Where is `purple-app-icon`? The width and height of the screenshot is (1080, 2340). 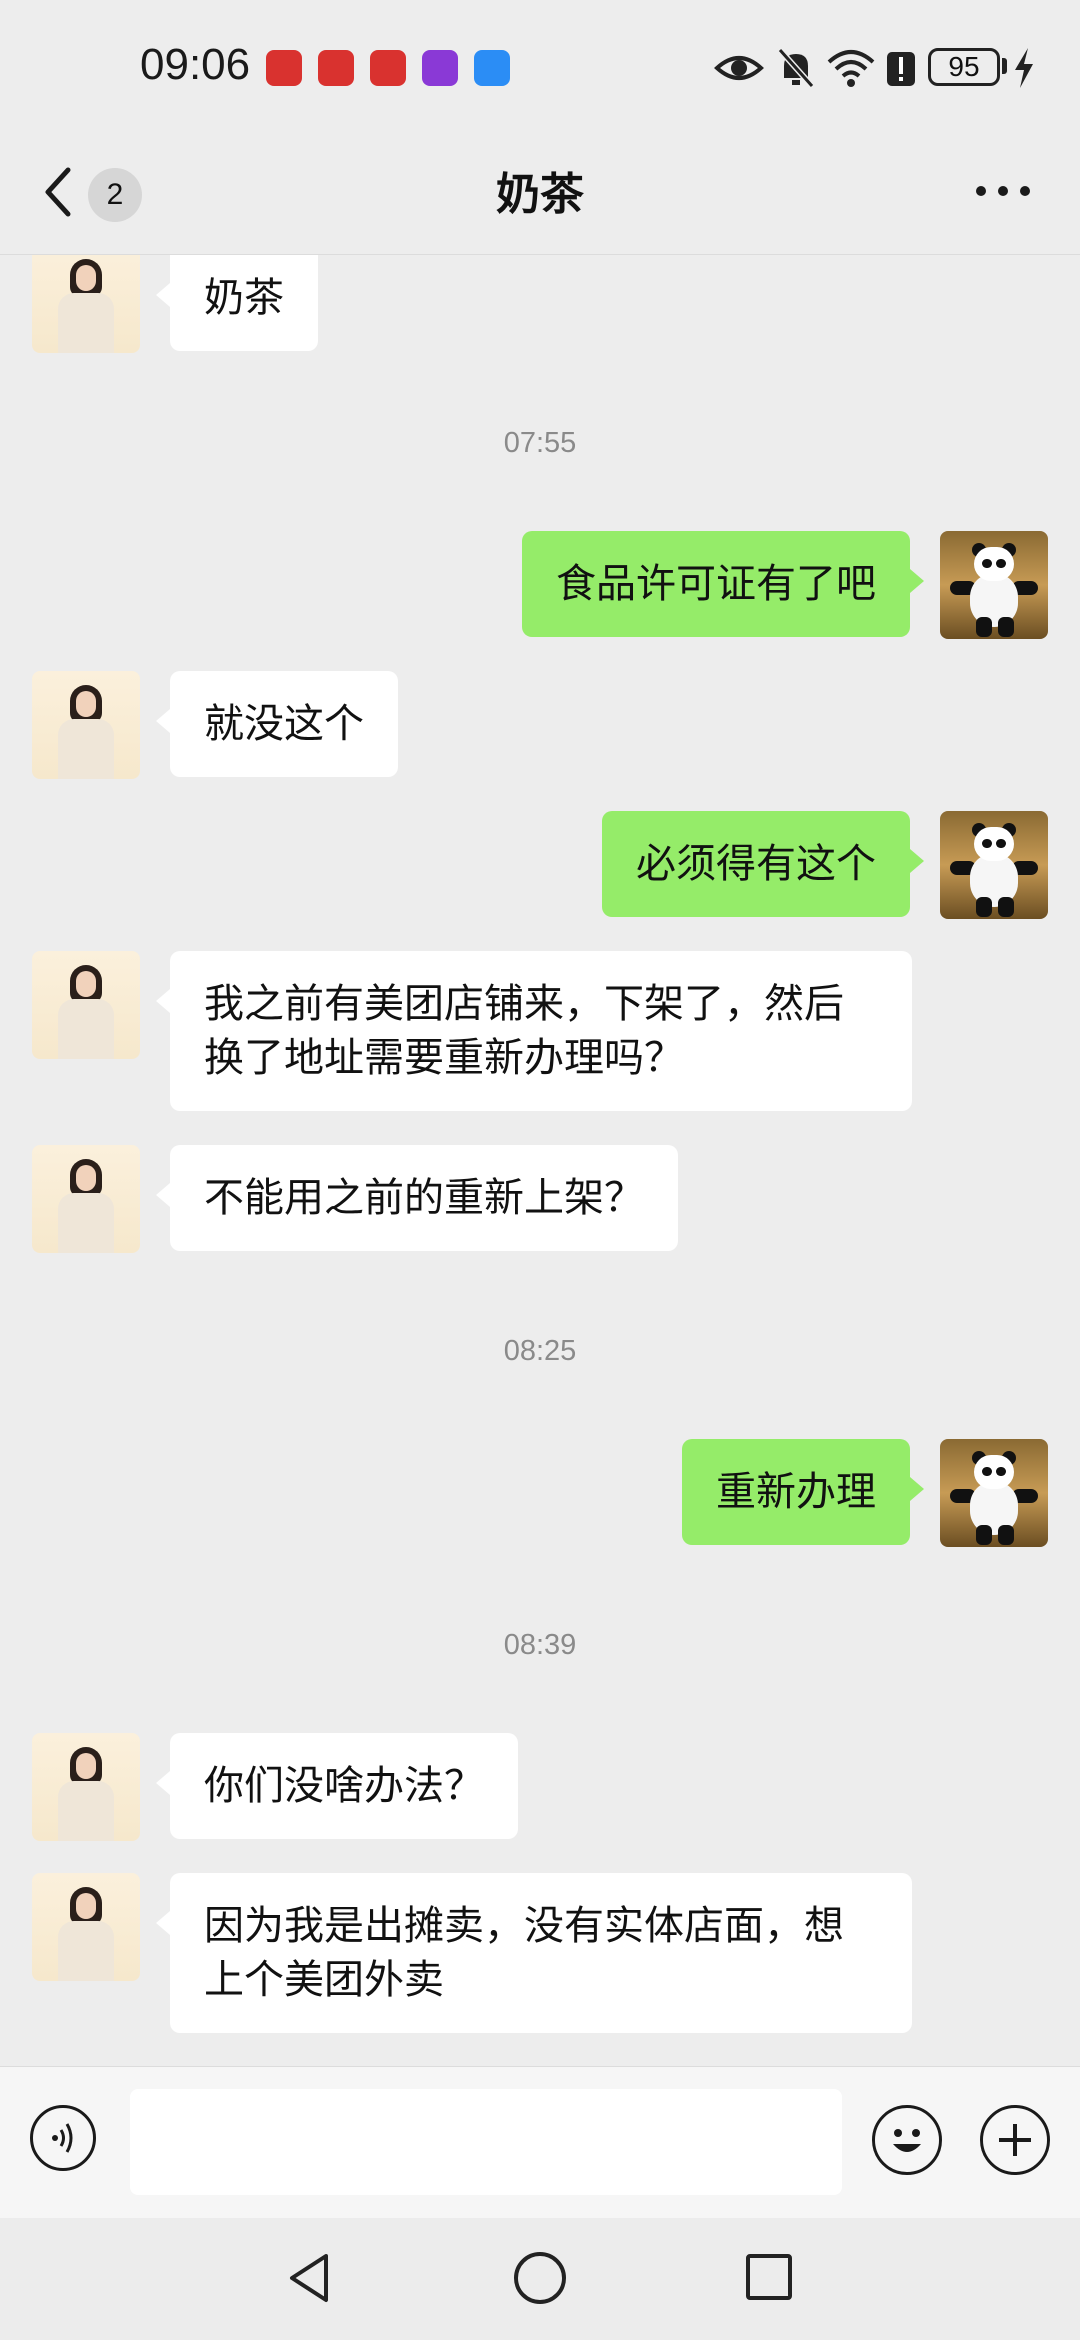 purple-app-icon is located at coordinates (440, 68).